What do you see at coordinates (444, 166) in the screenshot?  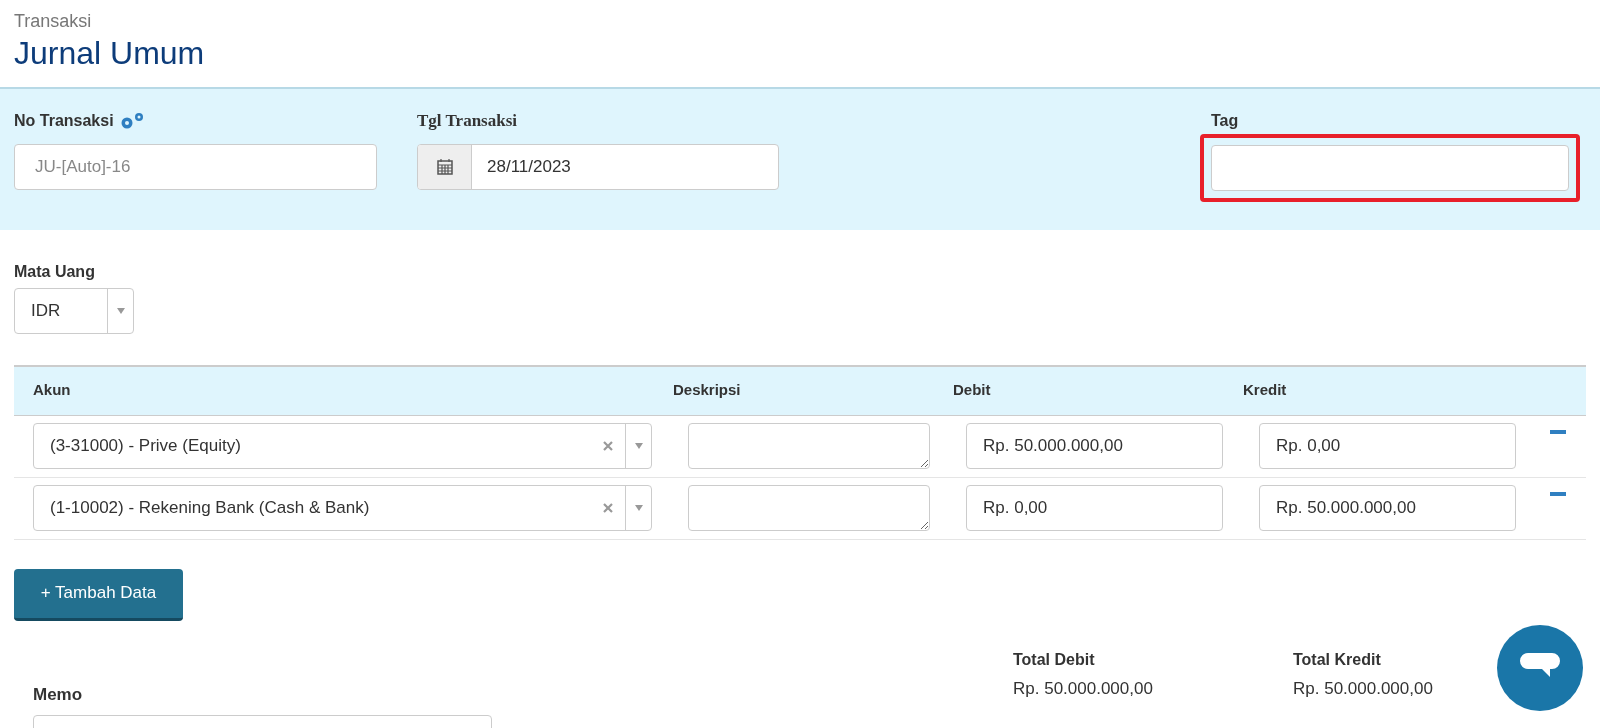 I see `calendar-icon` at bounding box center [444, 166].